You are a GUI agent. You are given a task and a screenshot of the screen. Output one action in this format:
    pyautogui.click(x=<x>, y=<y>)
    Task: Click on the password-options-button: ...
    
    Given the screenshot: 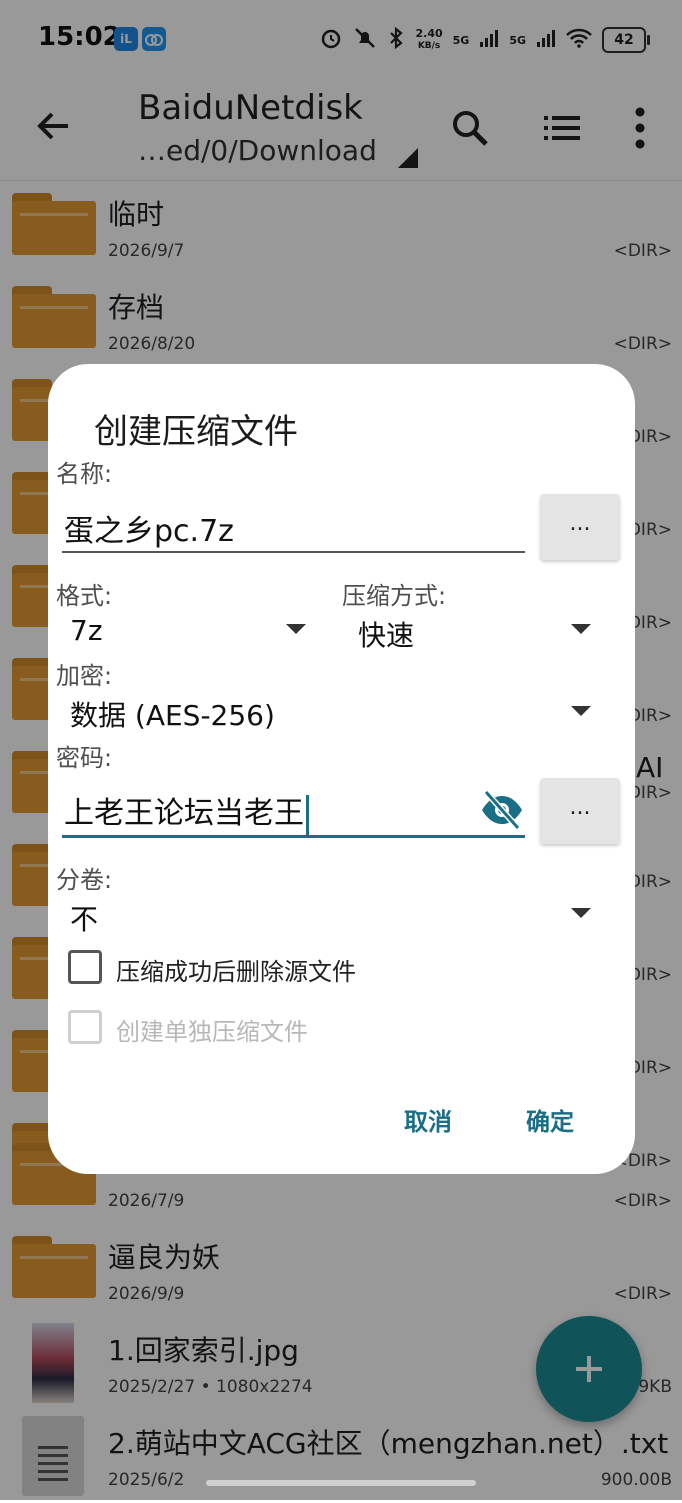 What is the action you would take?
    pyautogui.click(x=580, y=811)
    